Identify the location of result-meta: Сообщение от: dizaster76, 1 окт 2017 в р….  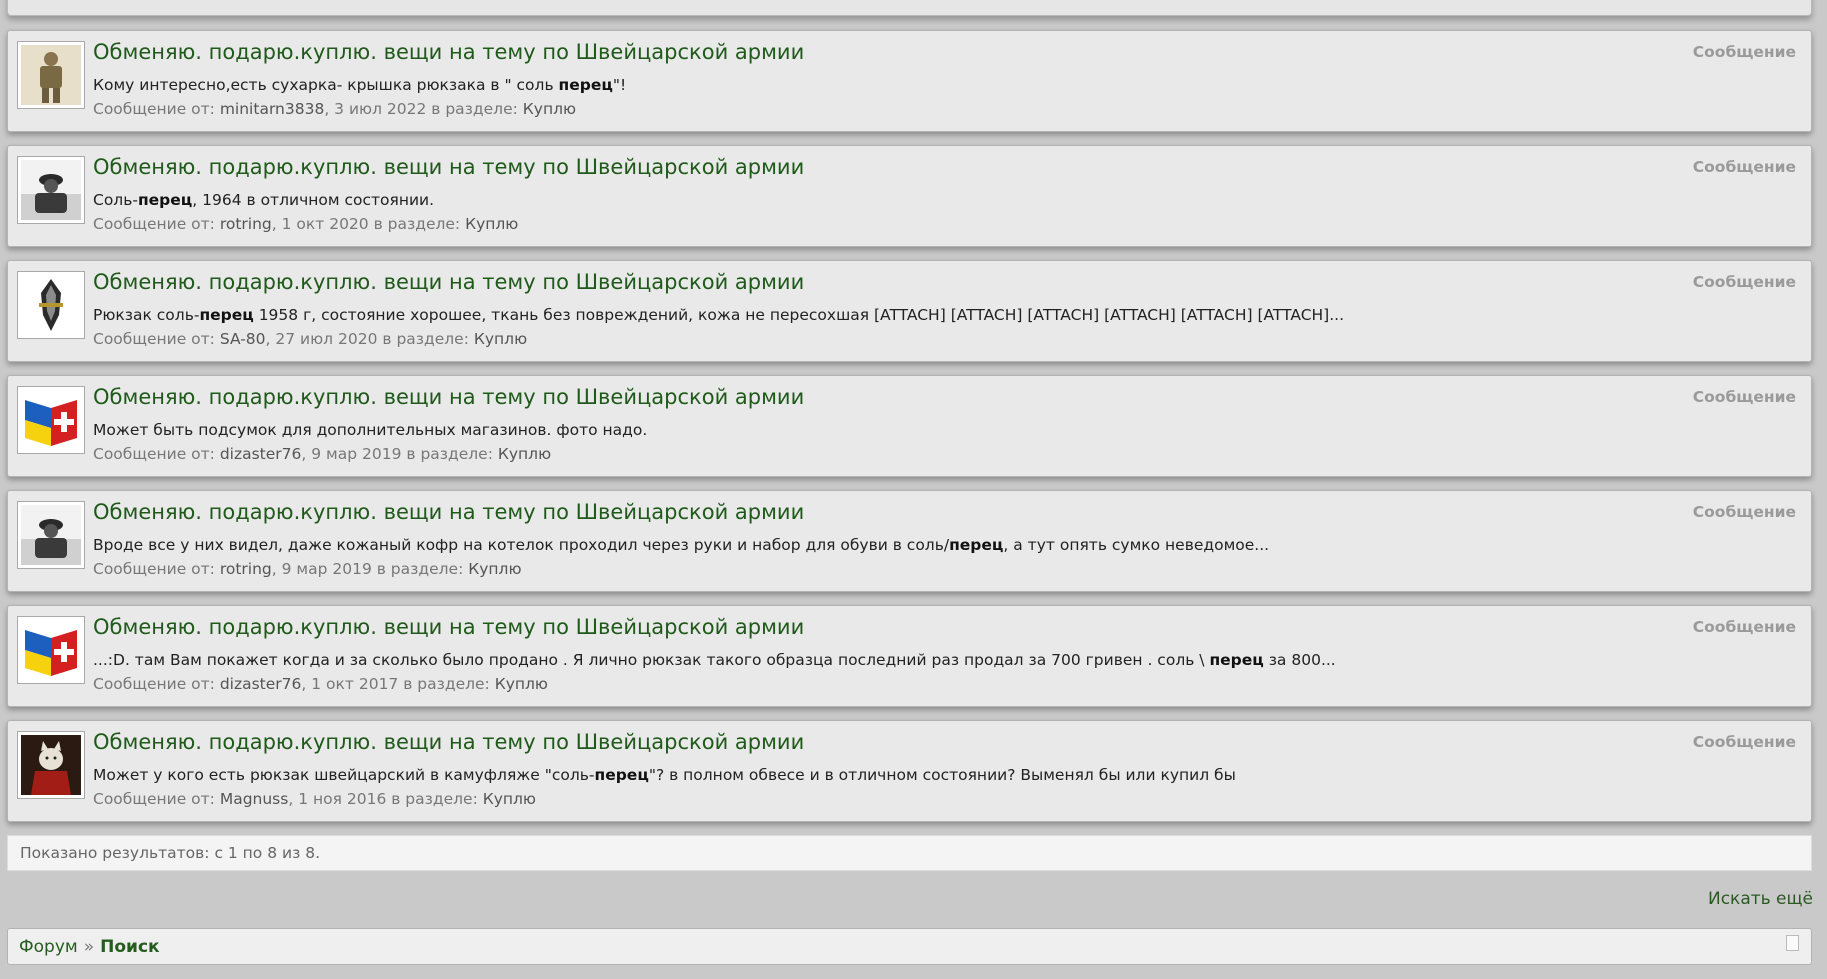
(320, 684).